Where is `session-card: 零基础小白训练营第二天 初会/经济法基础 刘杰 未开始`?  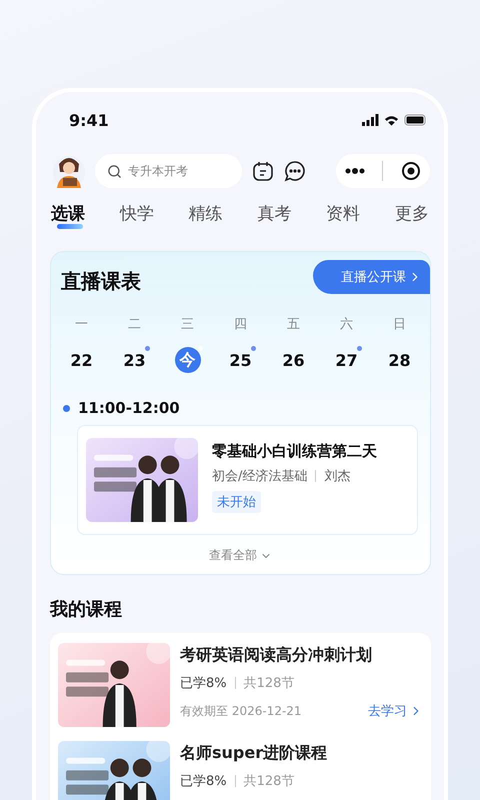 session-card: 零基础小白训练营第二天 初会/经济法基础 刘杰 未开始 is located at coordinates (247, 480).